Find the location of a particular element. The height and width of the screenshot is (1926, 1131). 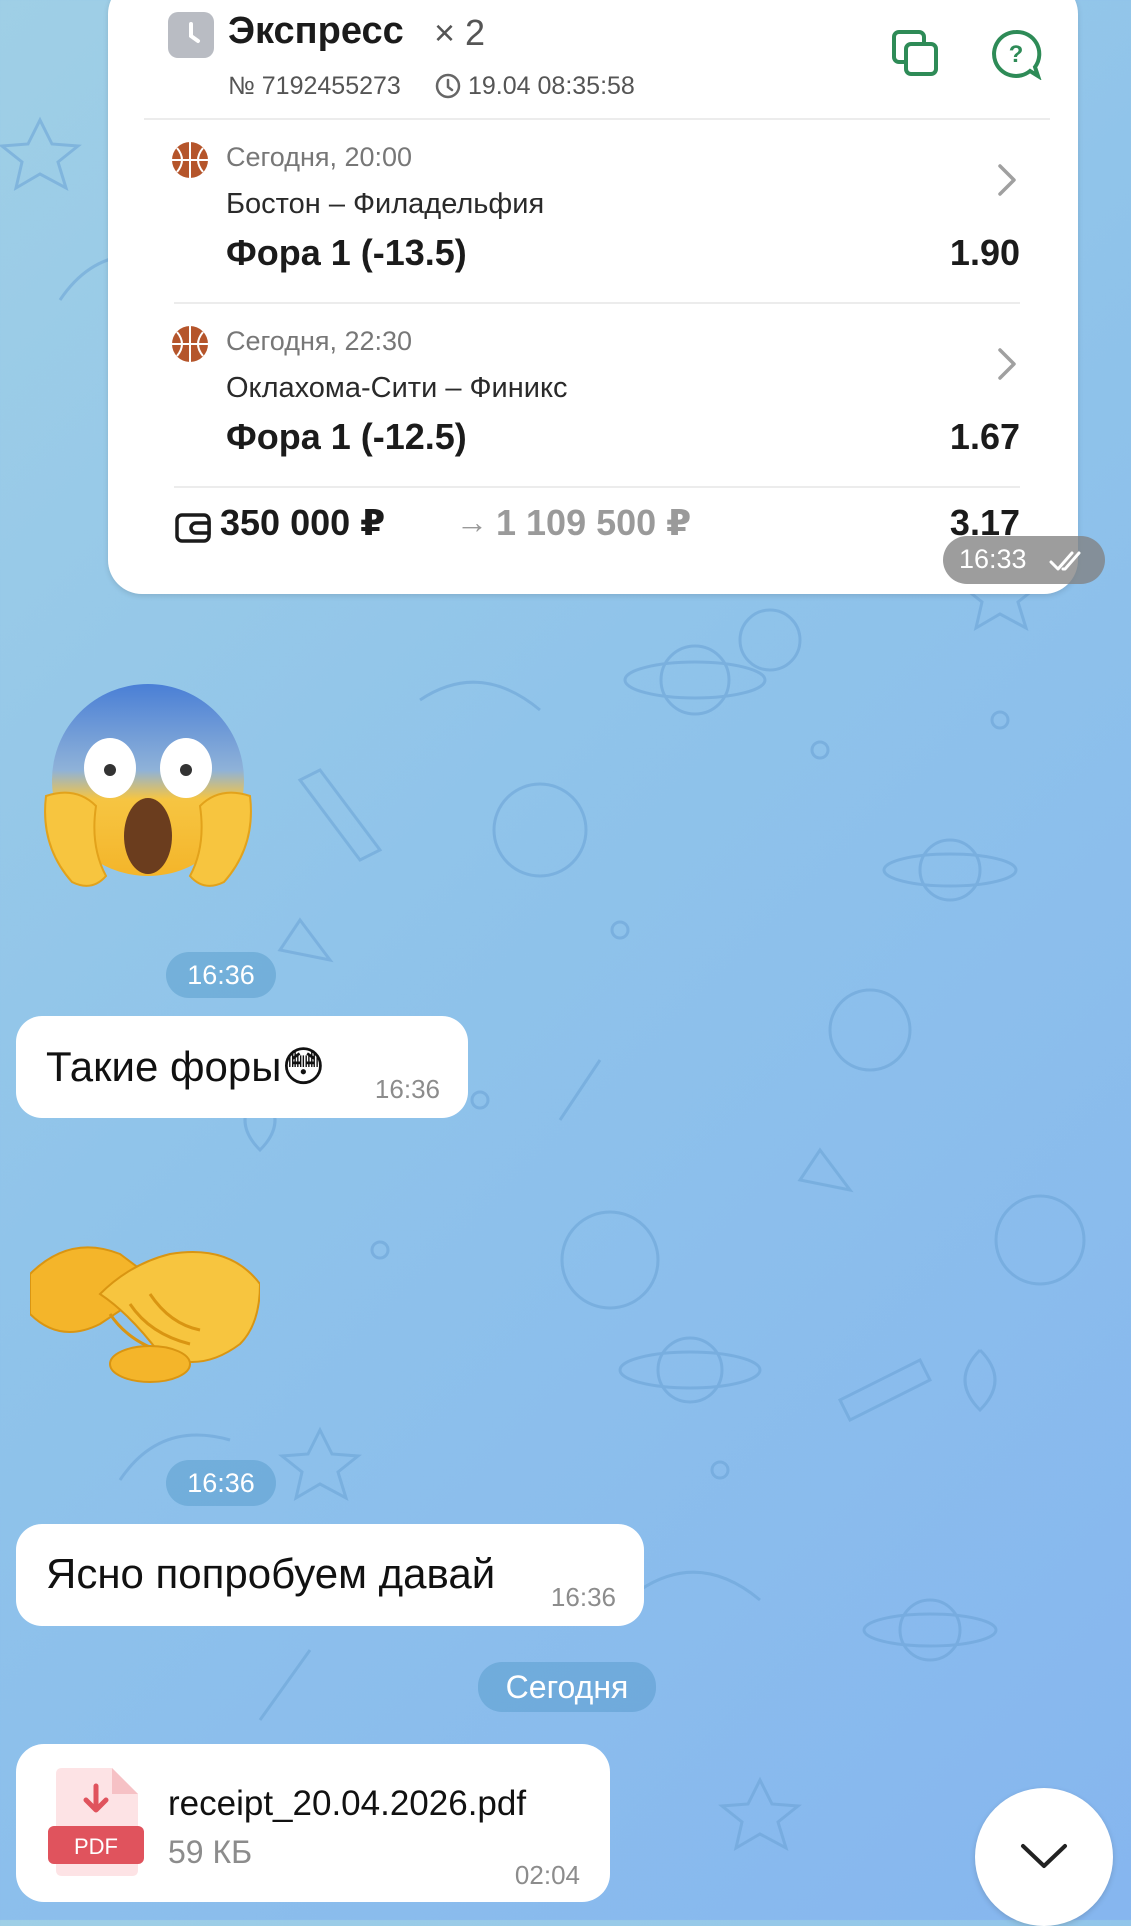

message-time: 16:33 is located at coordinates (993, 559).